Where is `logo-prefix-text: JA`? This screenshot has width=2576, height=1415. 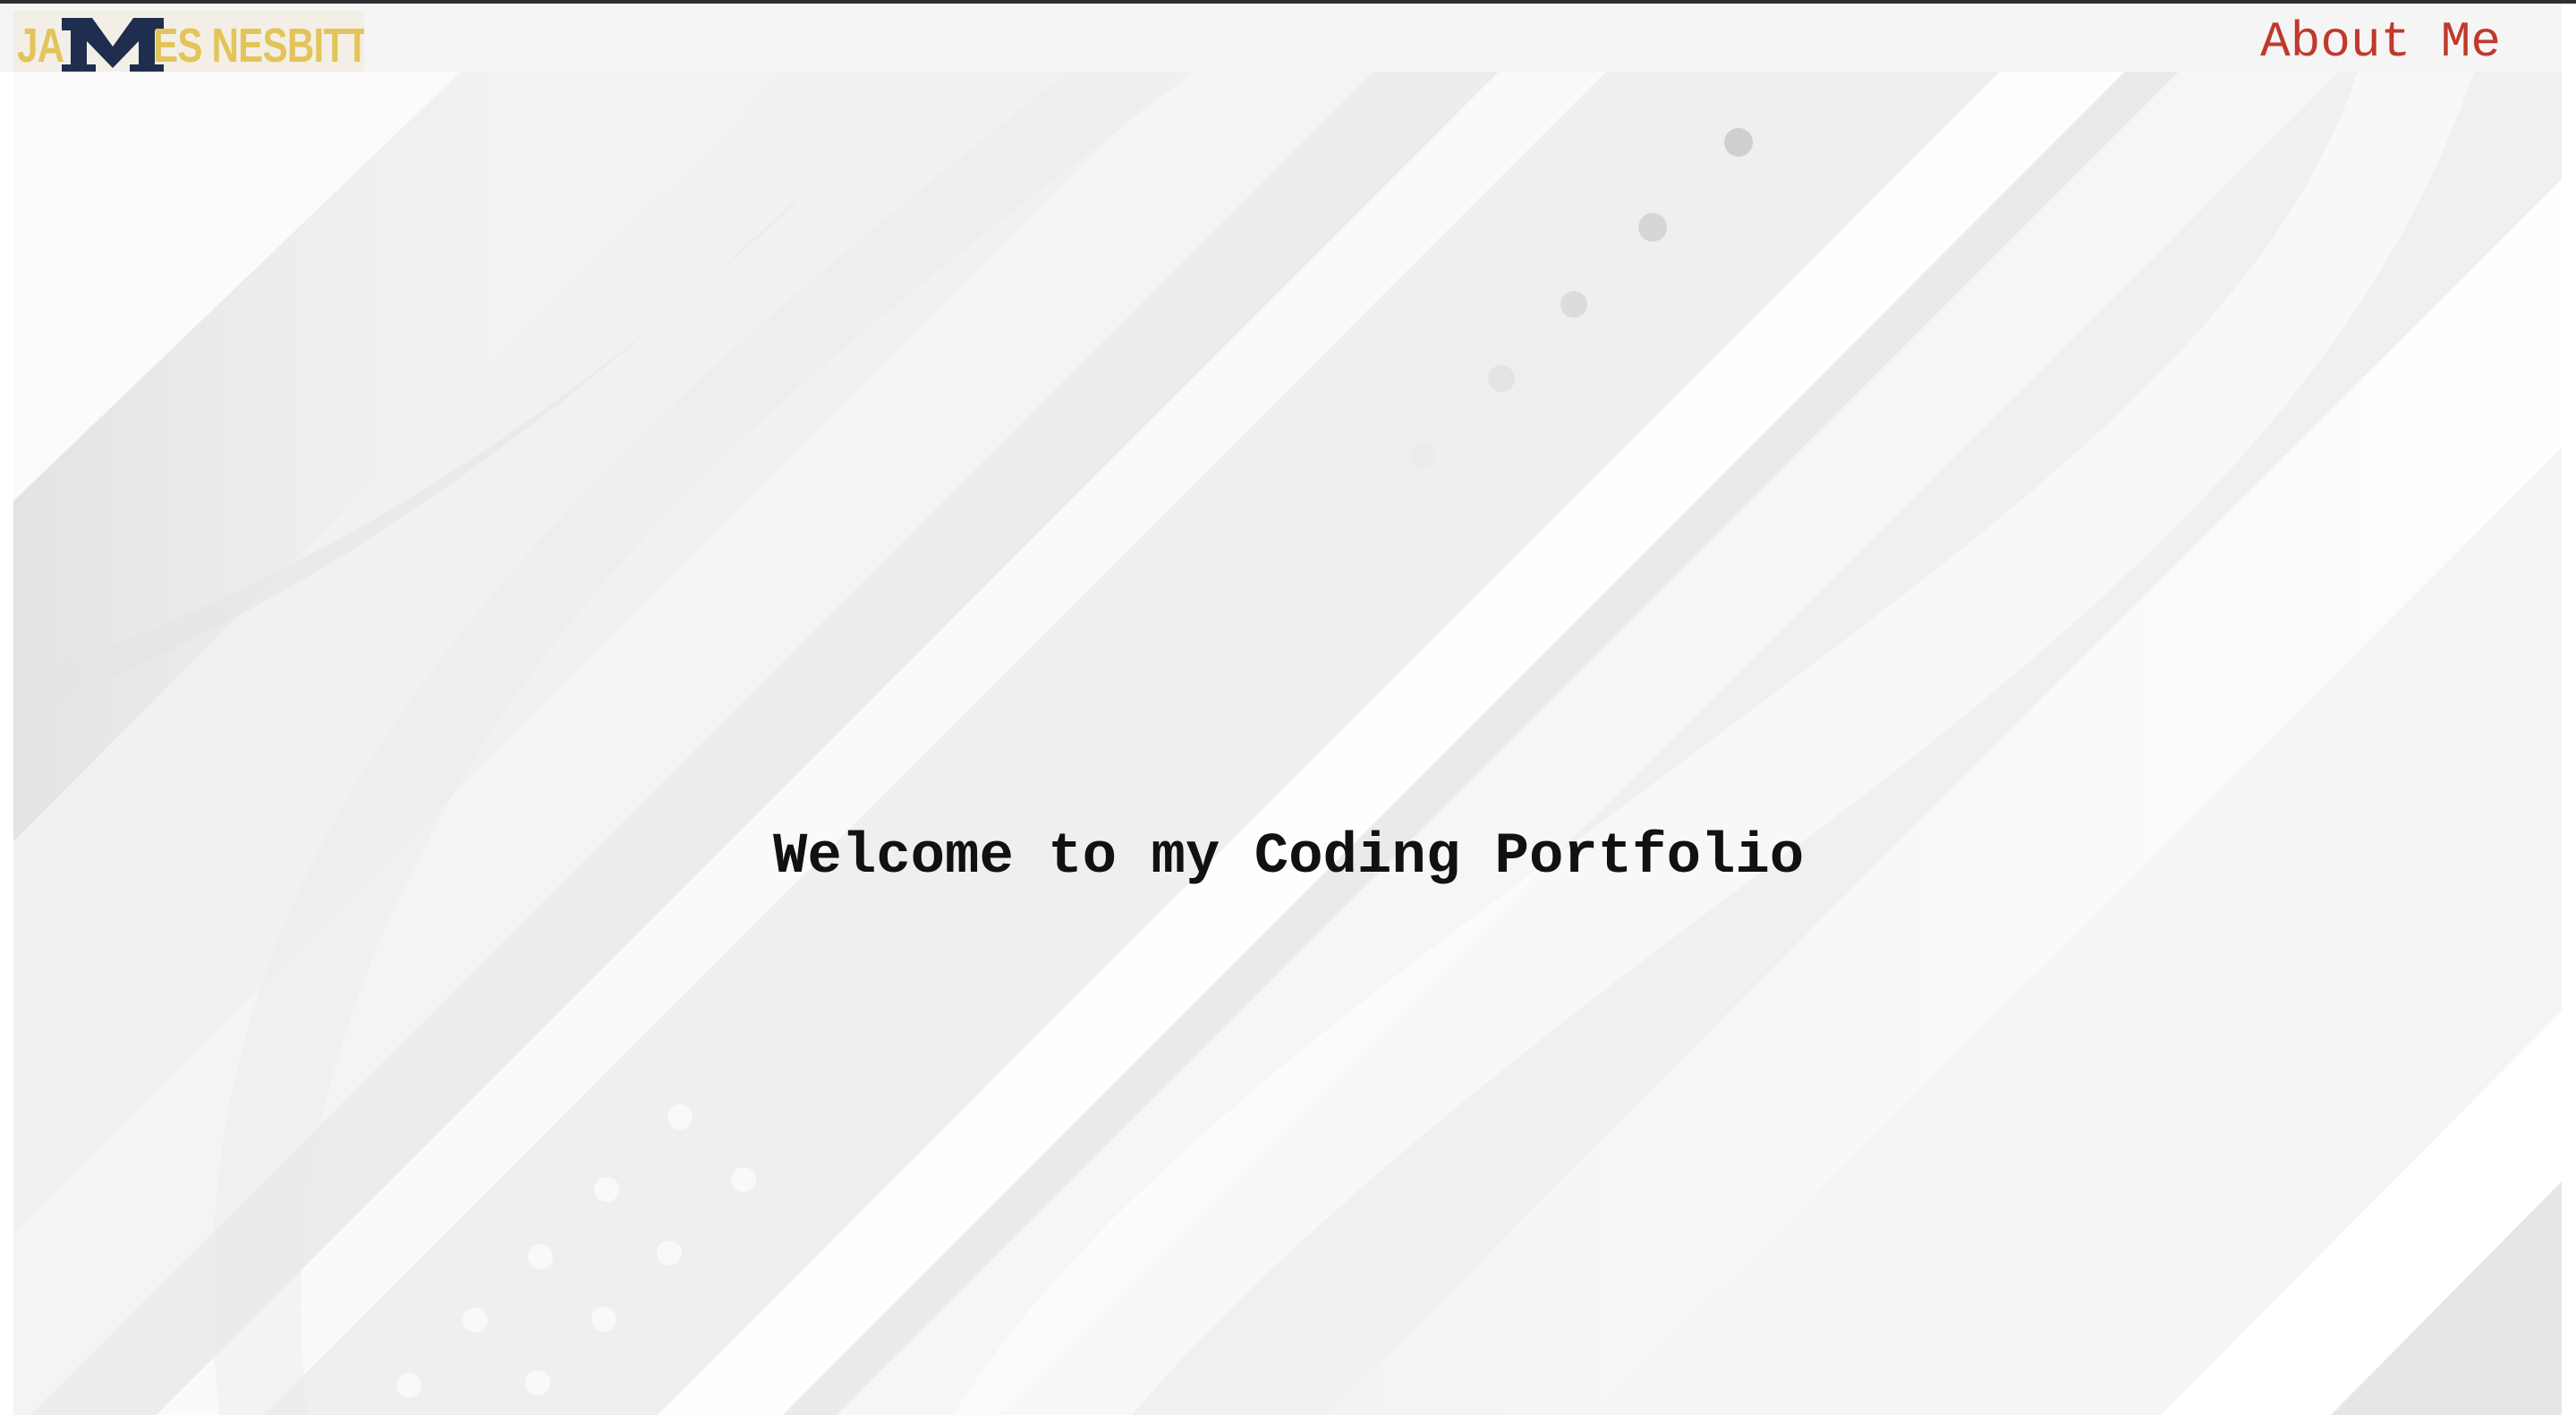
logo-prefix-text: JA is located at coordinates (40, 45).